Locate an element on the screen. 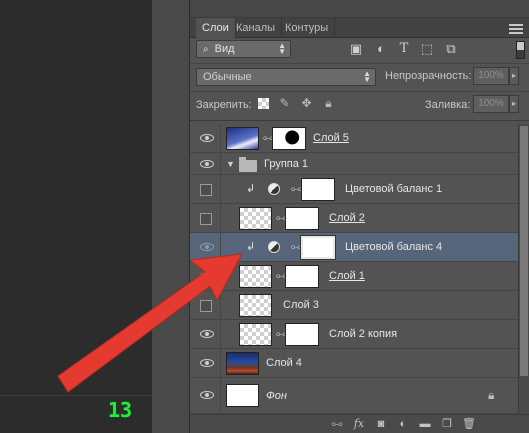  new-group-icon: ▬ is located at coordinates (425, 424).